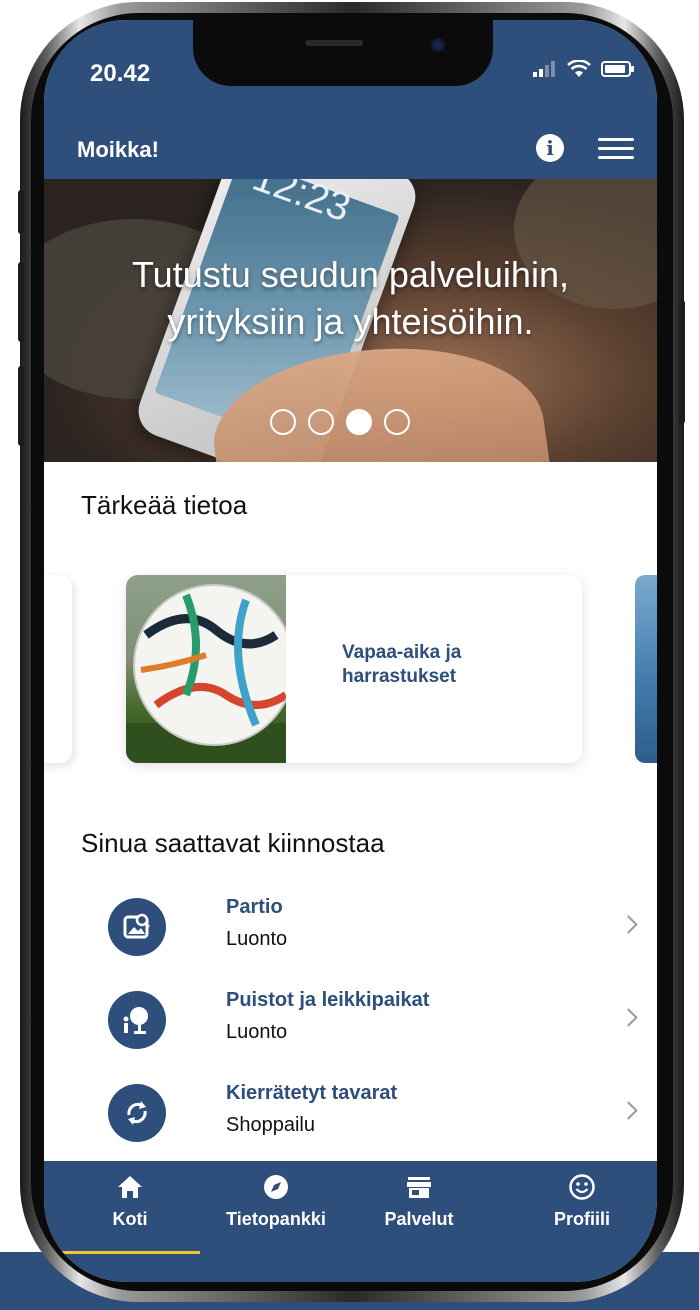 This screenshot has width=699, height=1310. What do you see at coordinates (350, 1034) in the screenshot?
I see `list-item: Puistot ja leikkipaikat Luonto` at bounding box center [350, 1034].